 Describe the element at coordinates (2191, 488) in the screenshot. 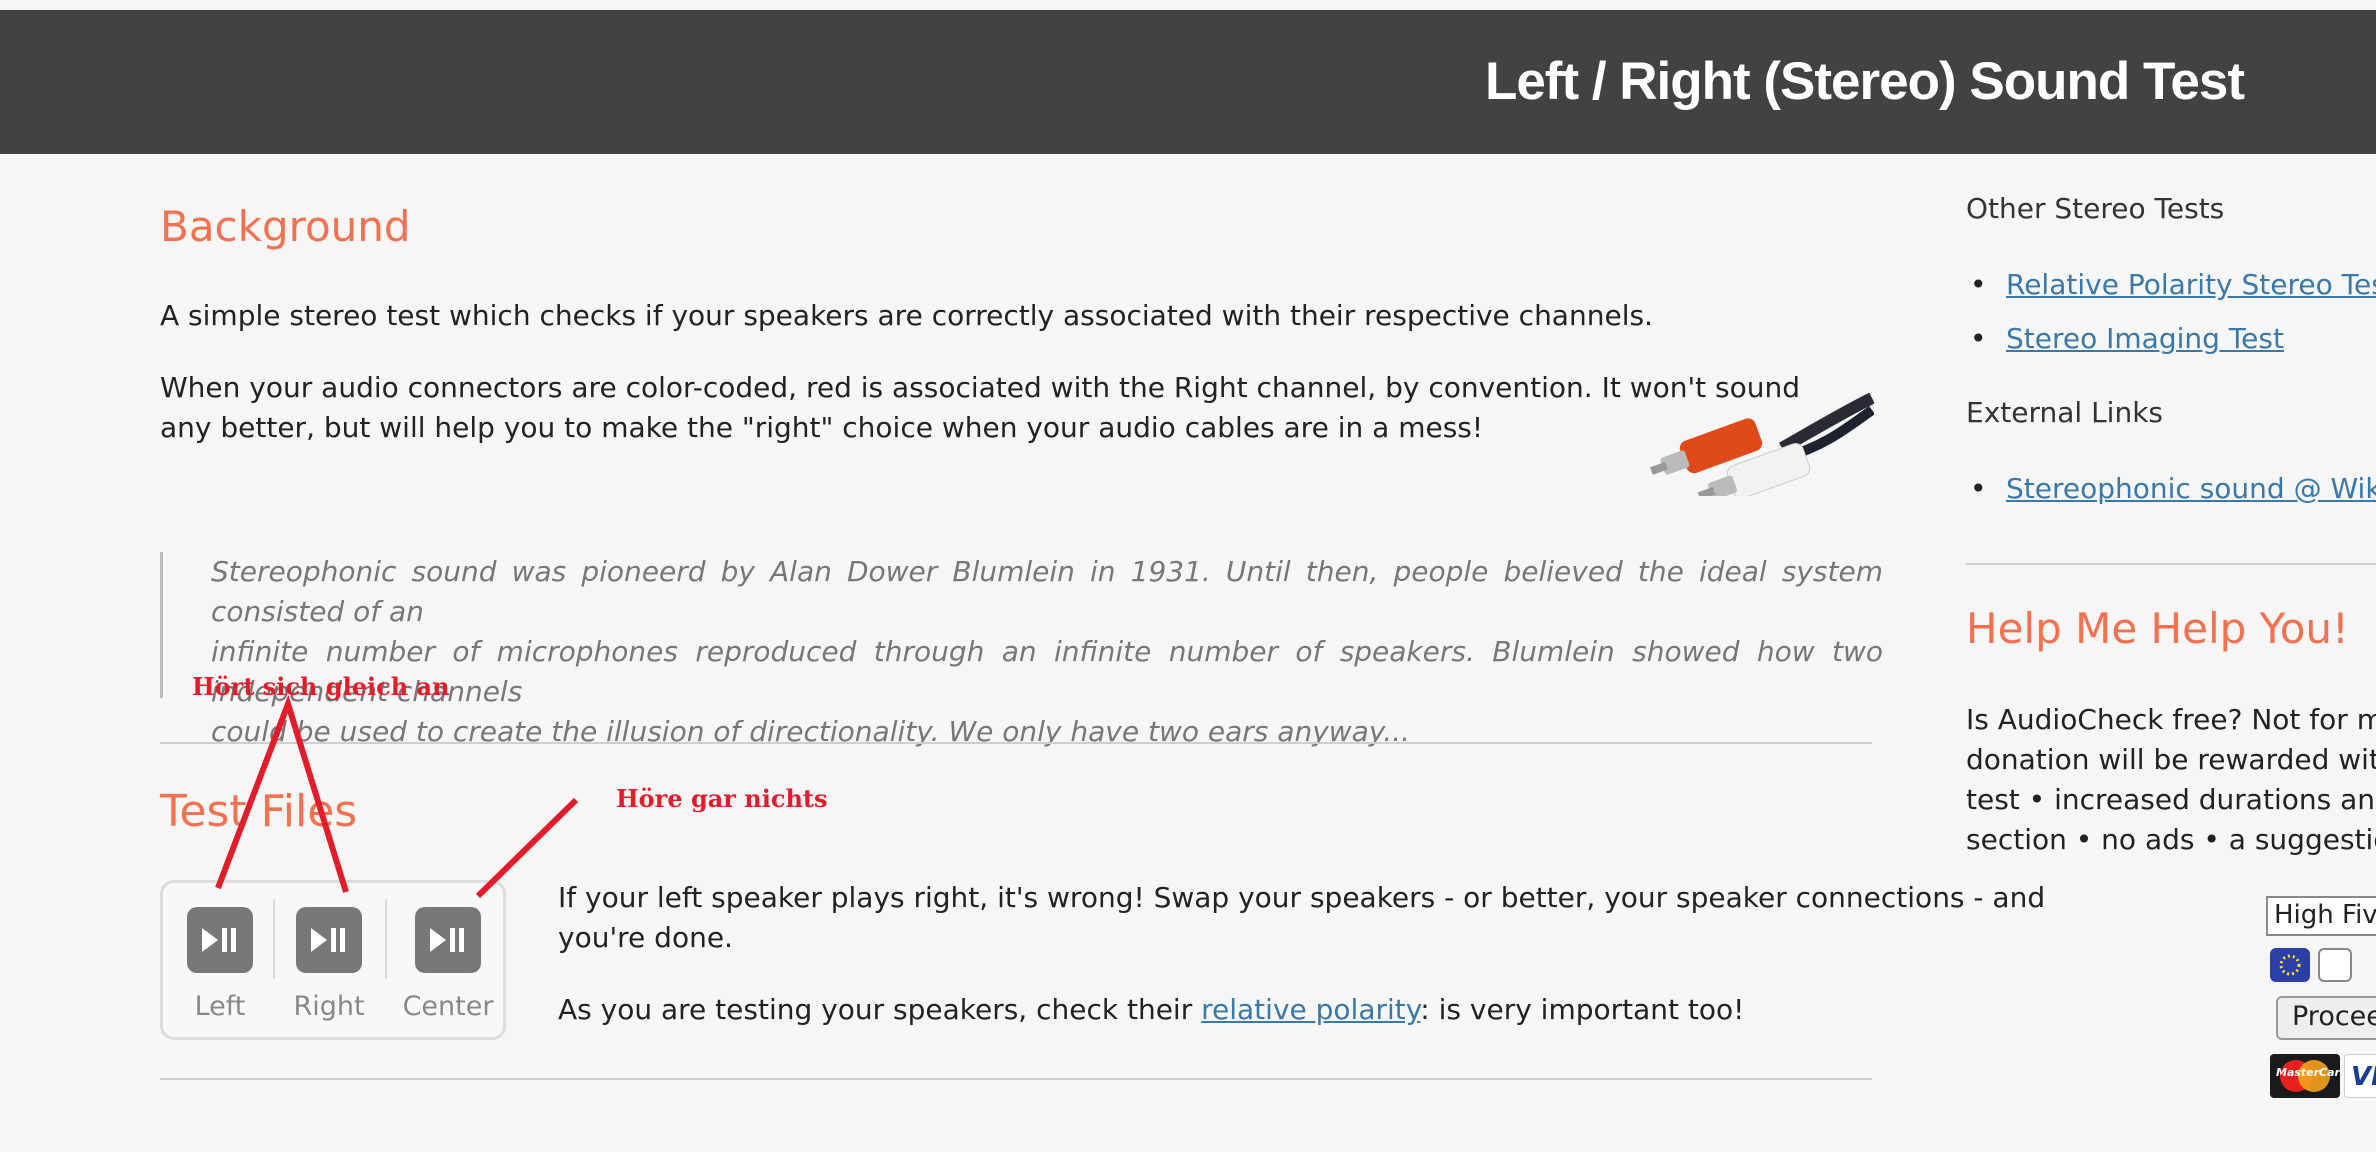

I see `wikipedia-link: Stereophonic sound @ Wikipe` at that location.